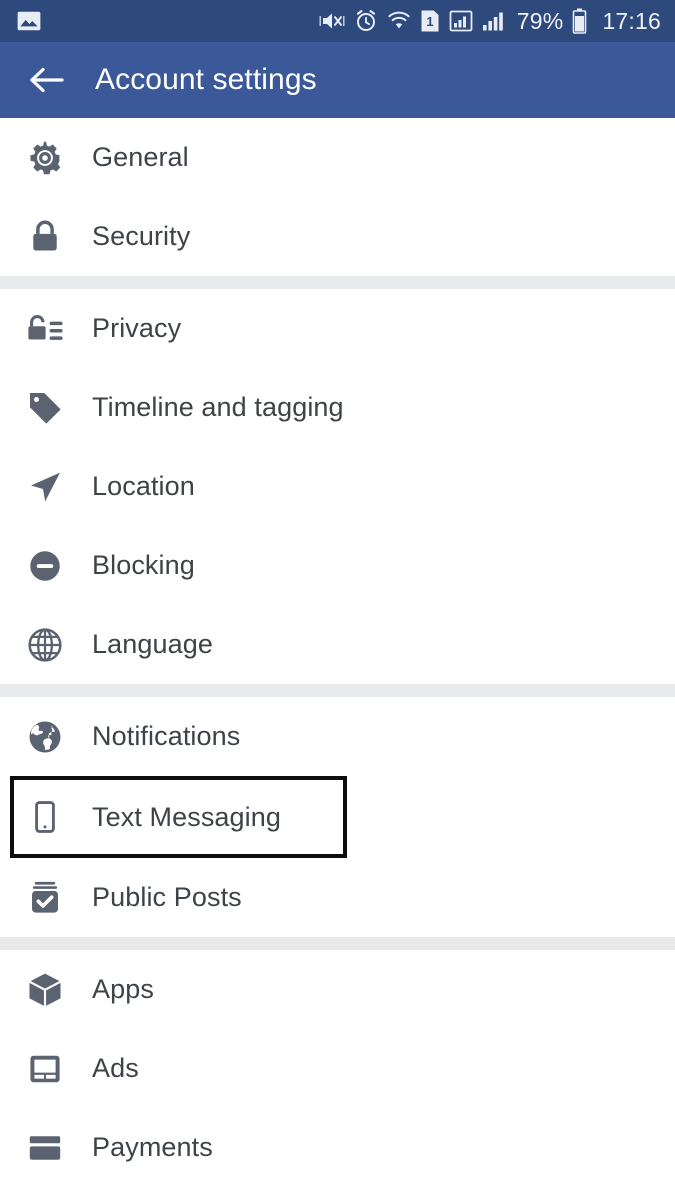  I want to click on mute-vibrate-icon, so click(332, 21).